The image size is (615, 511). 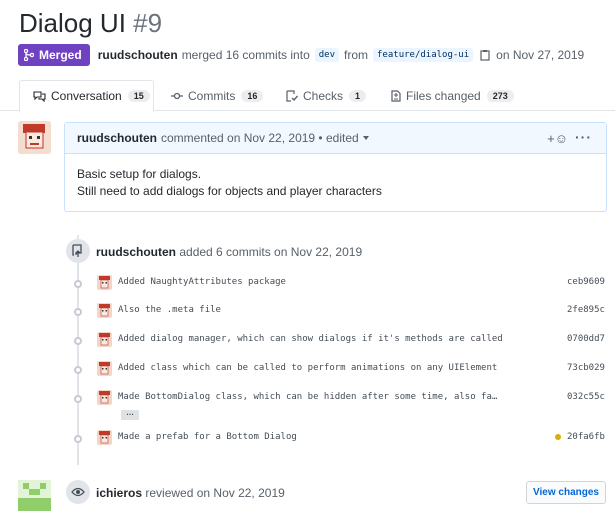 I want to click on pr-author-link: ruudschouten, so click(x=138, y=55).